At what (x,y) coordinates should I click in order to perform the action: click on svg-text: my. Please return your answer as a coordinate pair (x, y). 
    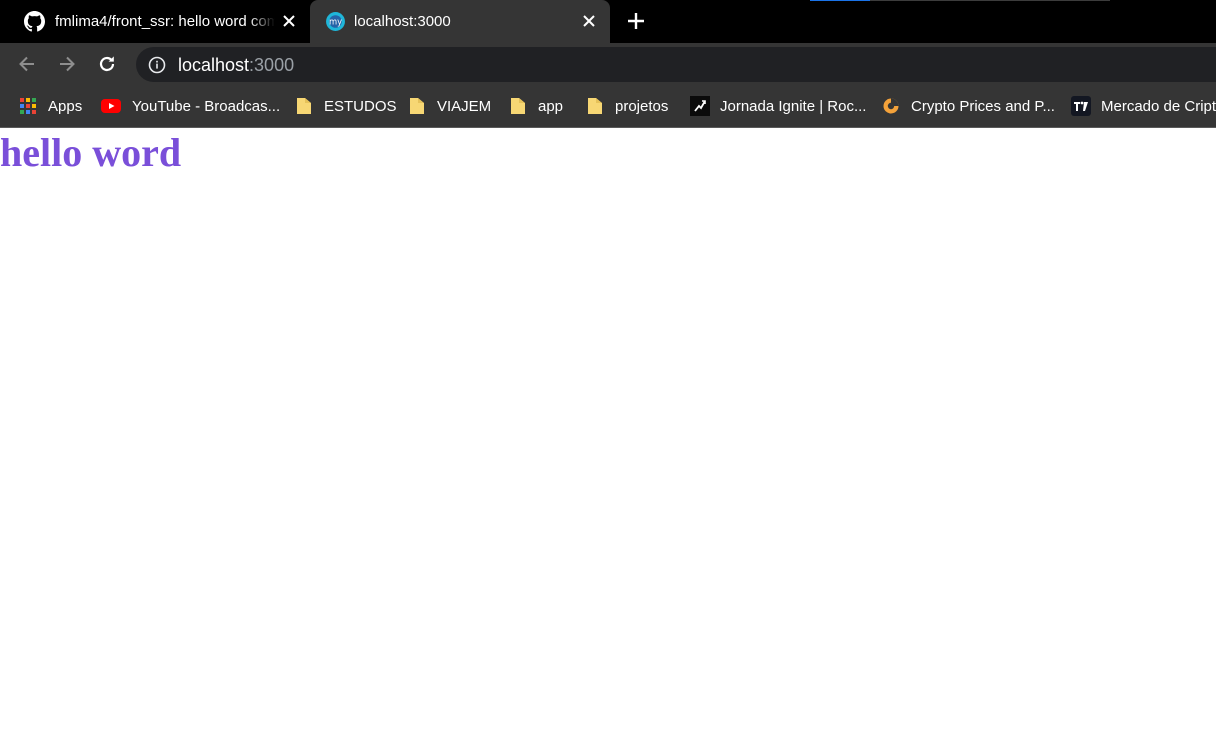
    Looking at the image, I should click on (335, 22).